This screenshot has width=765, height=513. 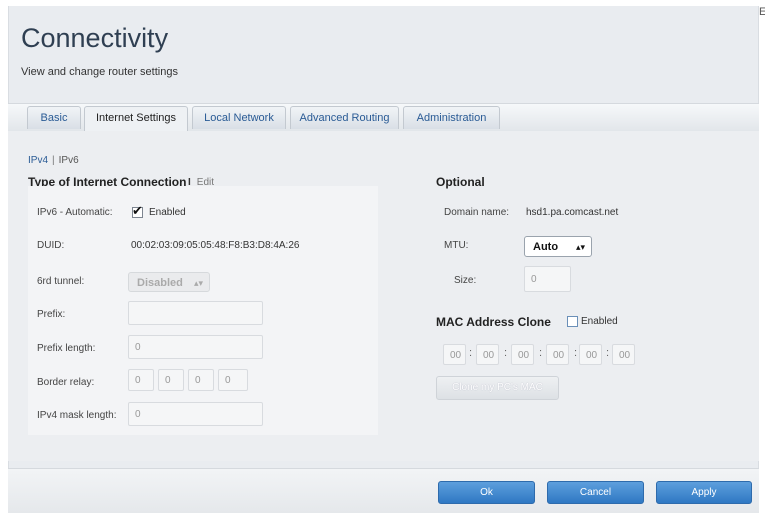 I want to click on cancel-button: Cancel, so click(x=595, y=492).